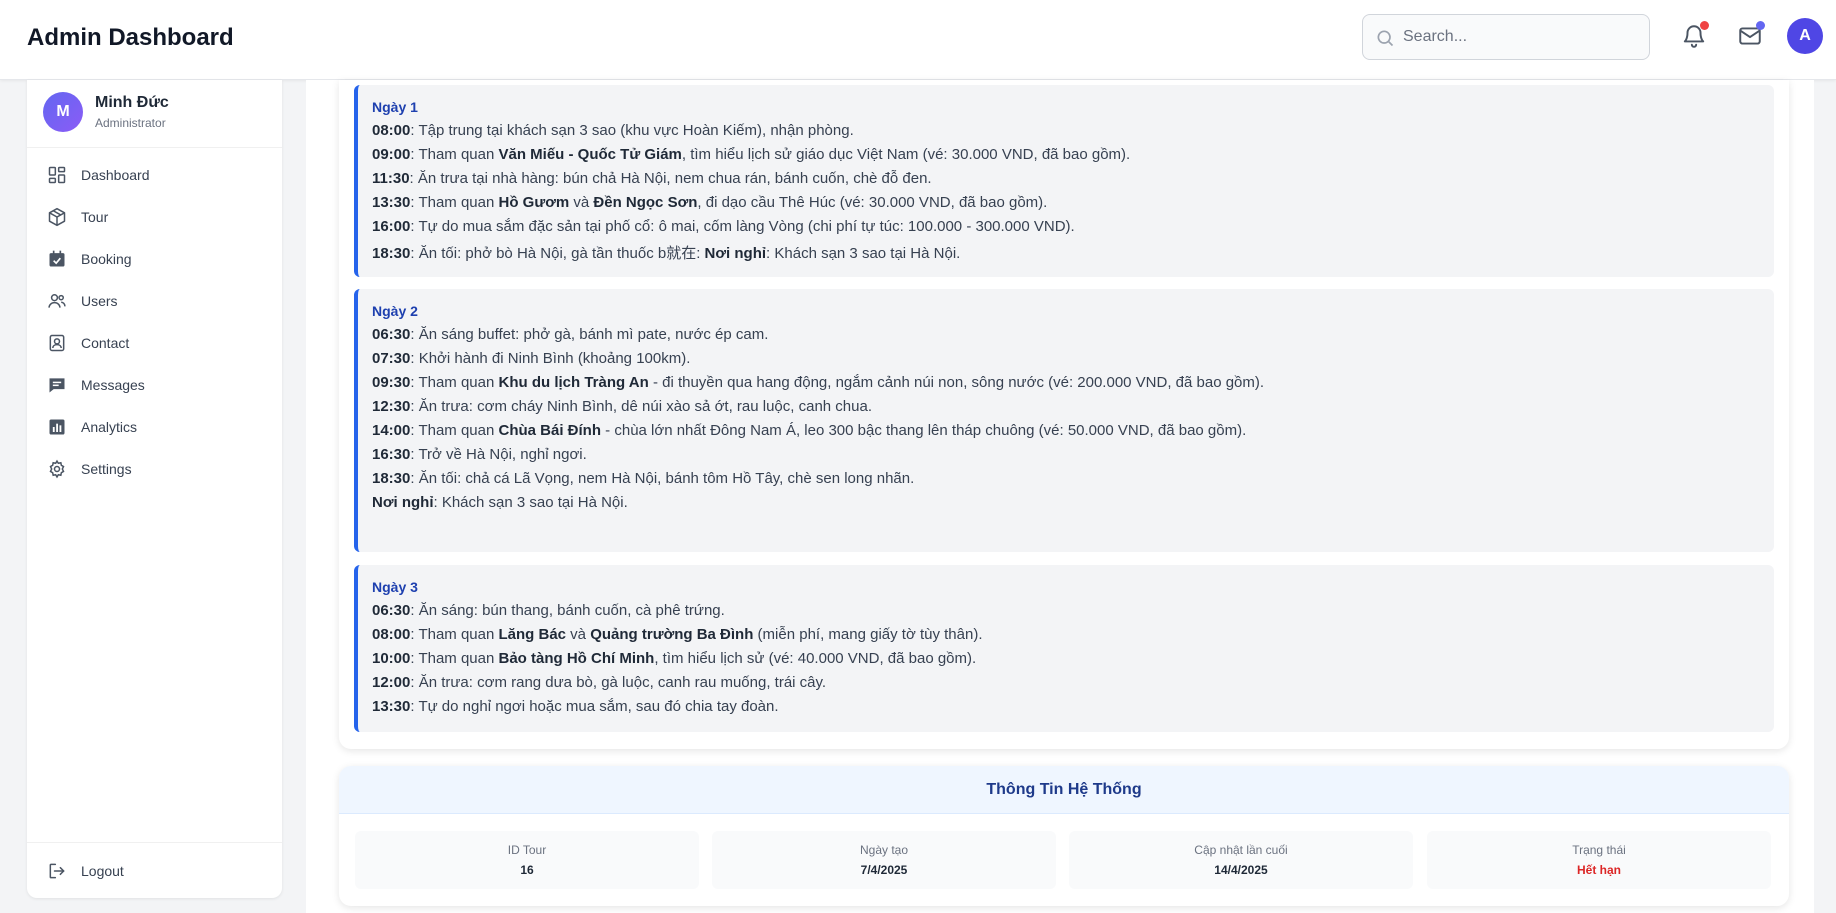 This screenshot has height=913, width=1836. Describe the element at coordinates (106, 259) in the screenshot. I see `sidebar-item-label: Booking` at that location.